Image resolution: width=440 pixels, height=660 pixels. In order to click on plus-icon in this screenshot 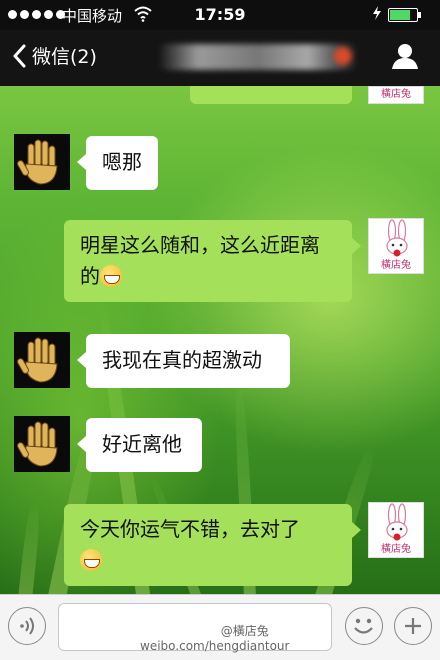, I will do `click(413, 626)`.